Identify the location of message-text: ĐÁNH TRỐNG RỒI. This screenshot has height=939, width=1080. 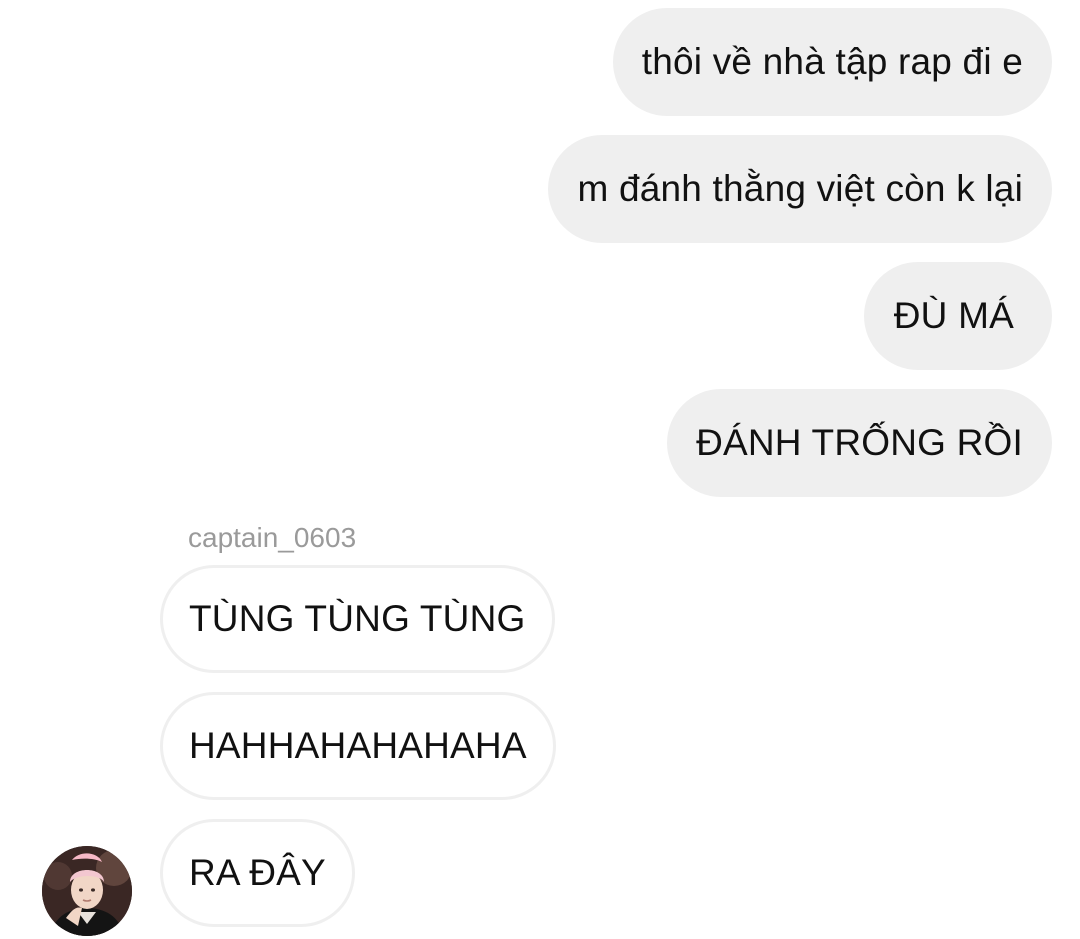
(859, 442).